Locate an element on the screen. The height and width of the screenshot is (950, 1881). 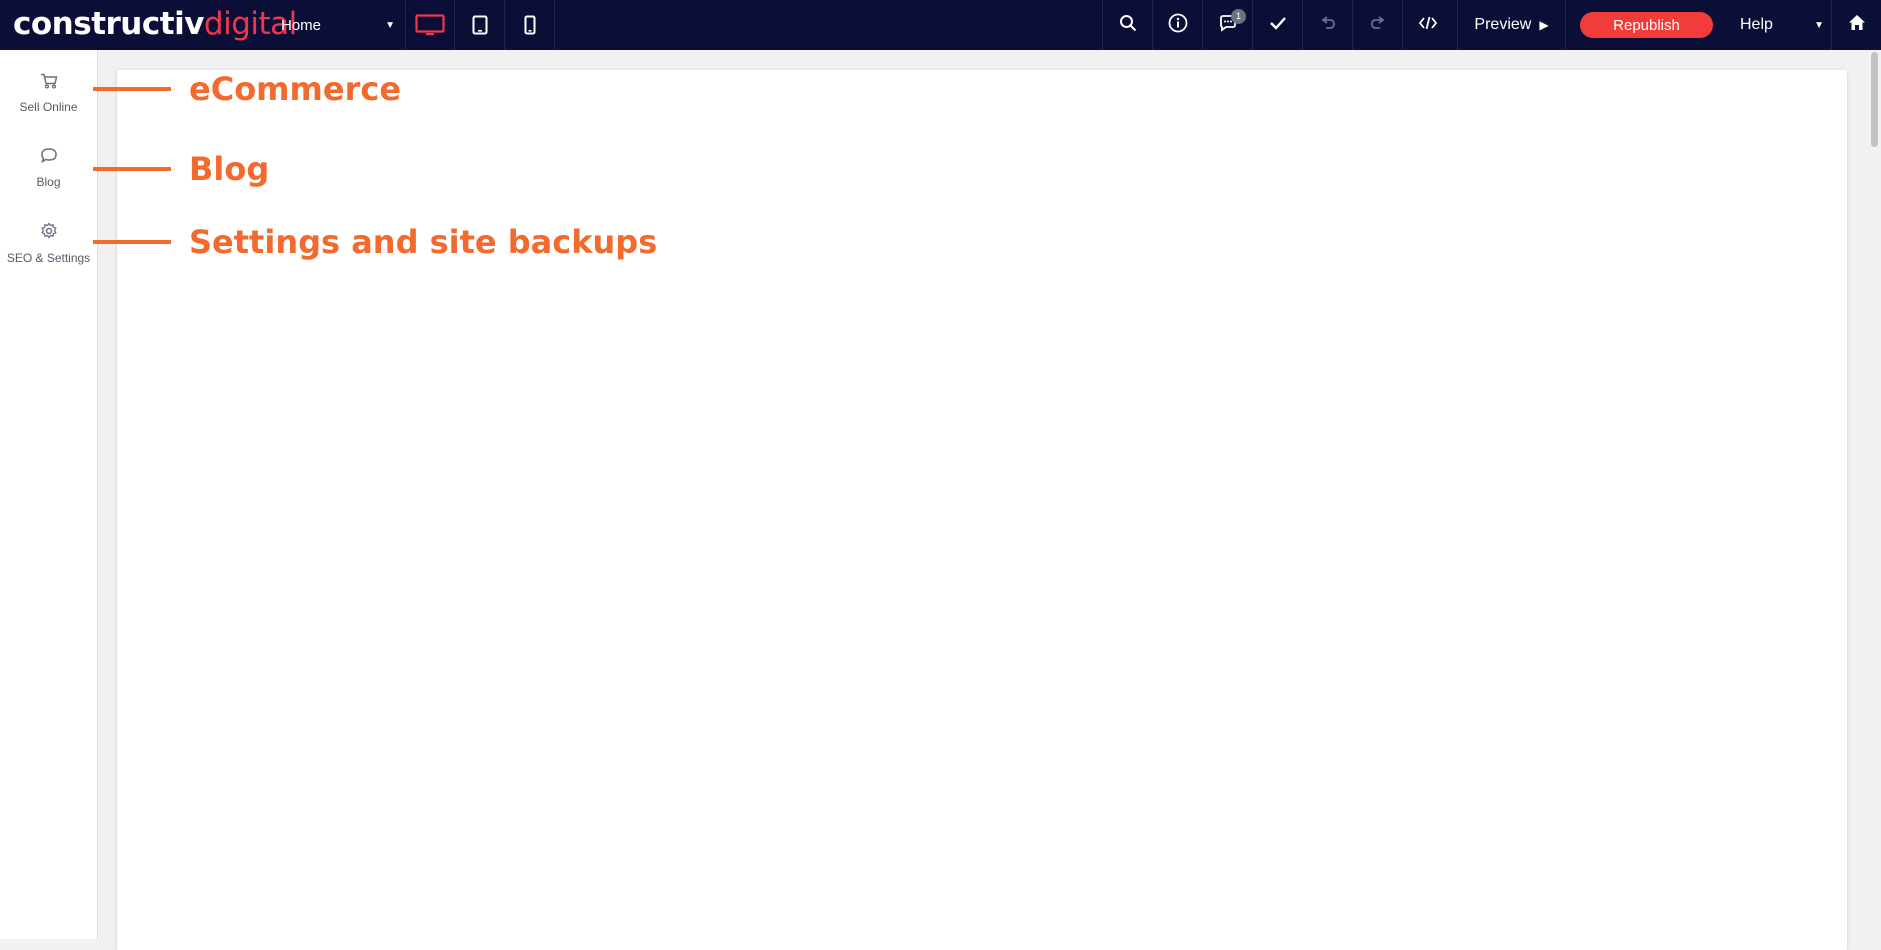
play-icon: ▶ is located at coordinates (1544, 25).